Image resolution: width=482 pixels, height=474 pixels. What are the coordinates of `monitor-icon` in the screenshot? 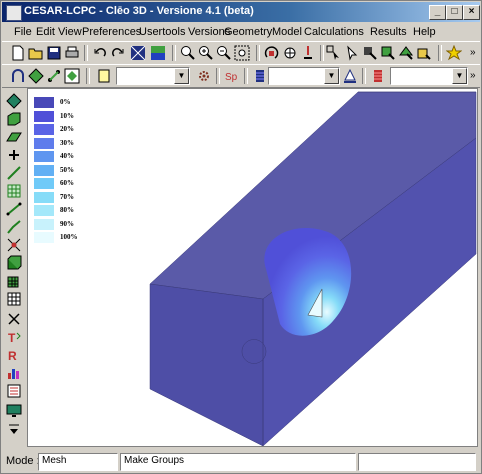 It's located at (14, 411).